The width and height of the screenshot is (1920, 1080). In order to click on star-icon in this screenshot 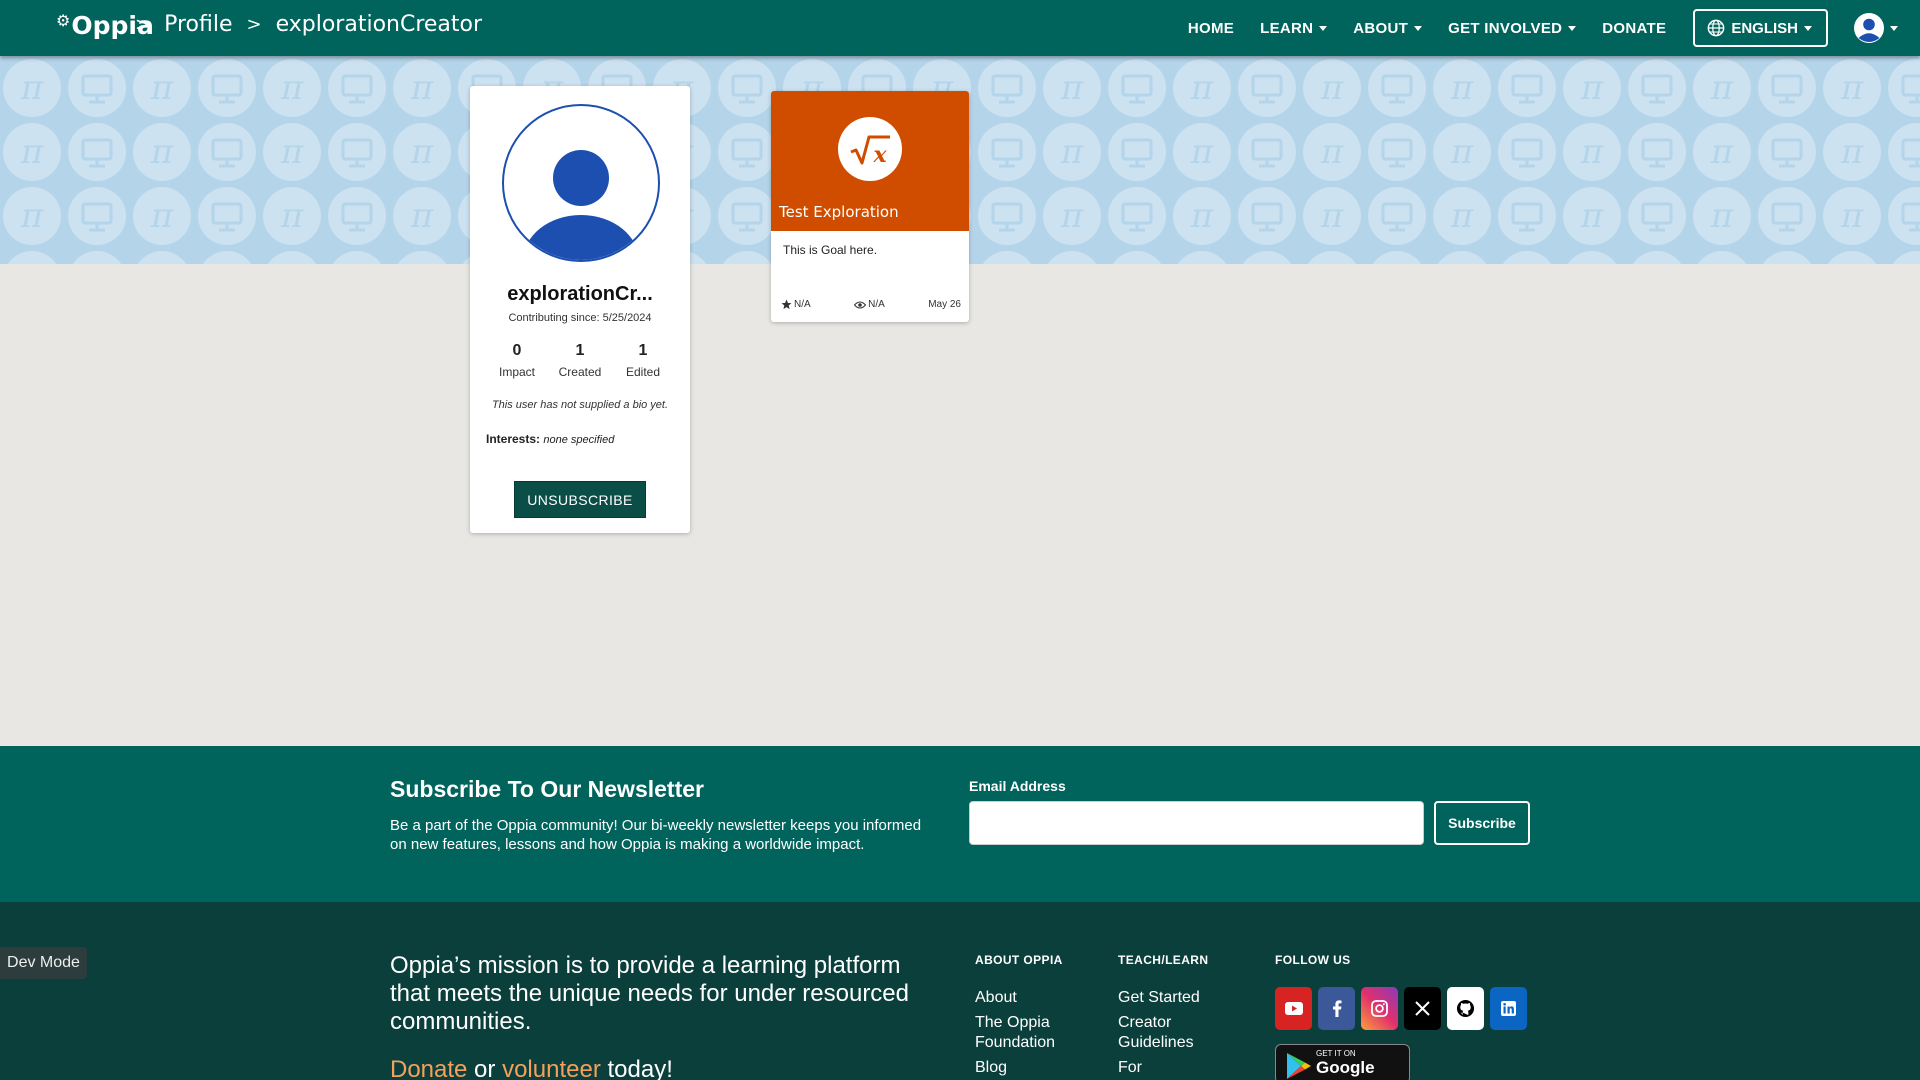, I will do `click(786, 304)`.